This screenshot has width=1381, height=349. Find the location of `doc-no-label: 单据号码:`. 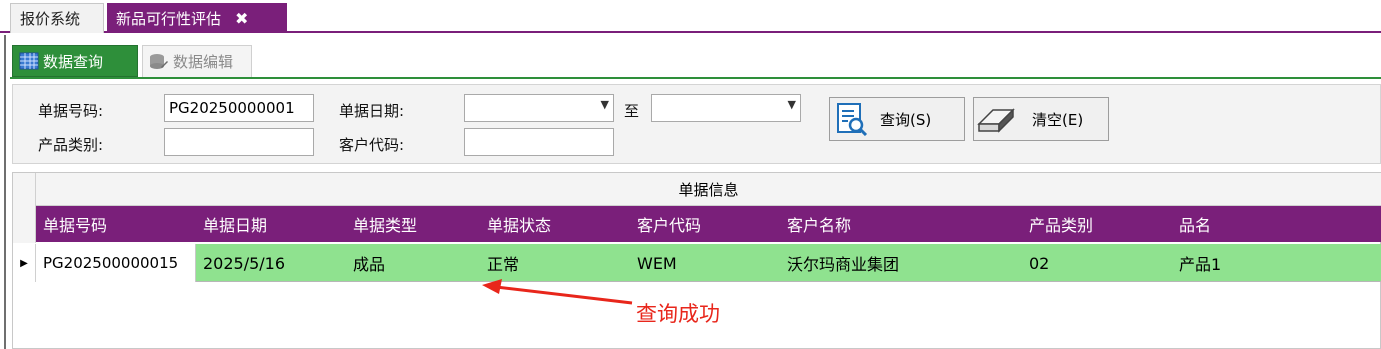

doc-no-label: 单据号码: is located at coordinates (71, 111).